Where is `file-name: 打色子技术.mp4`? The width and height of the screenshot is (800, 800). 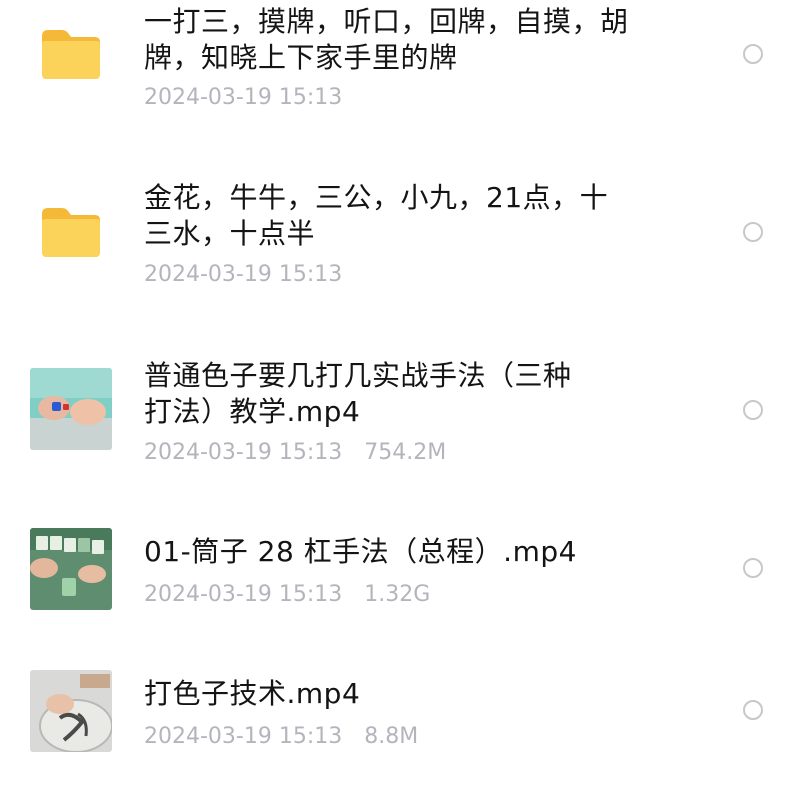
file-name: 打色子技术.mp4 is located at coordinates (394, 694).